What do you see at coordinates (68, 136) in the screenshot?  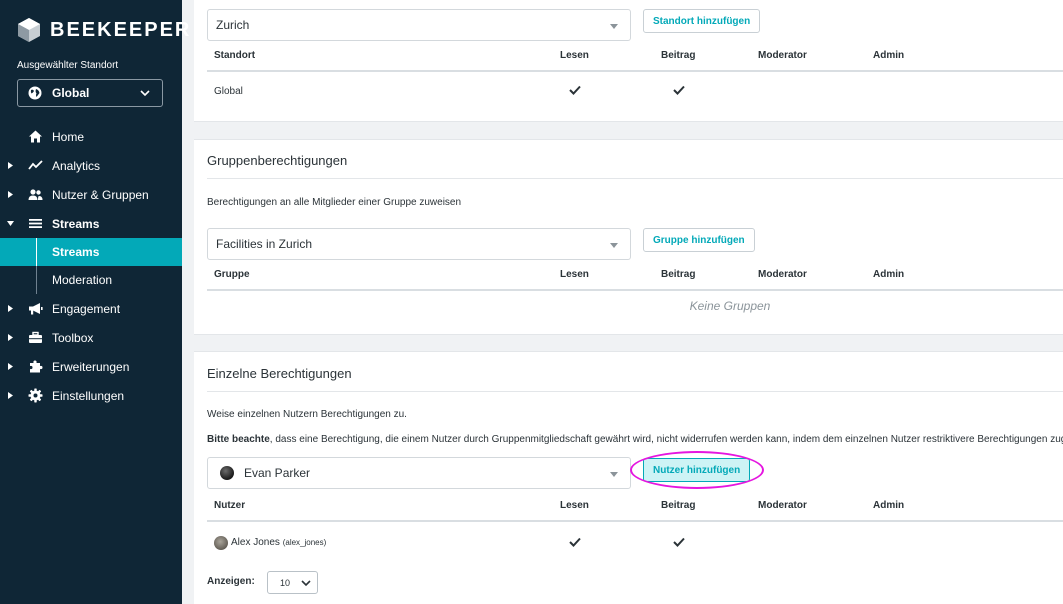 I see `sidebar-item-label: Home` at bounding box center [68, 136].